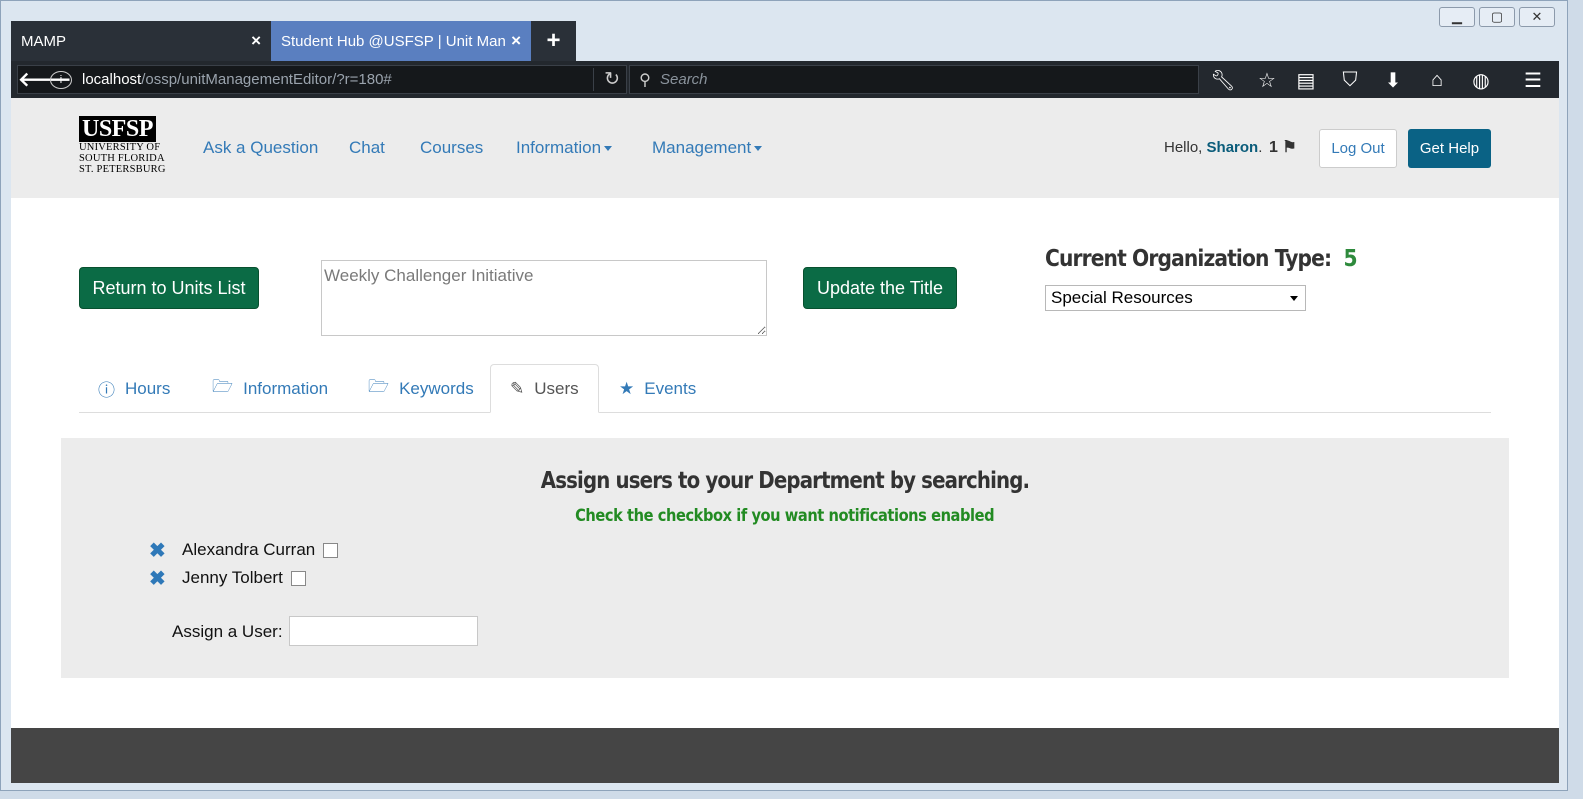  Describe the element at coordinates (559, 147) in the screenshot. I see `nav-label: Information` at that location.